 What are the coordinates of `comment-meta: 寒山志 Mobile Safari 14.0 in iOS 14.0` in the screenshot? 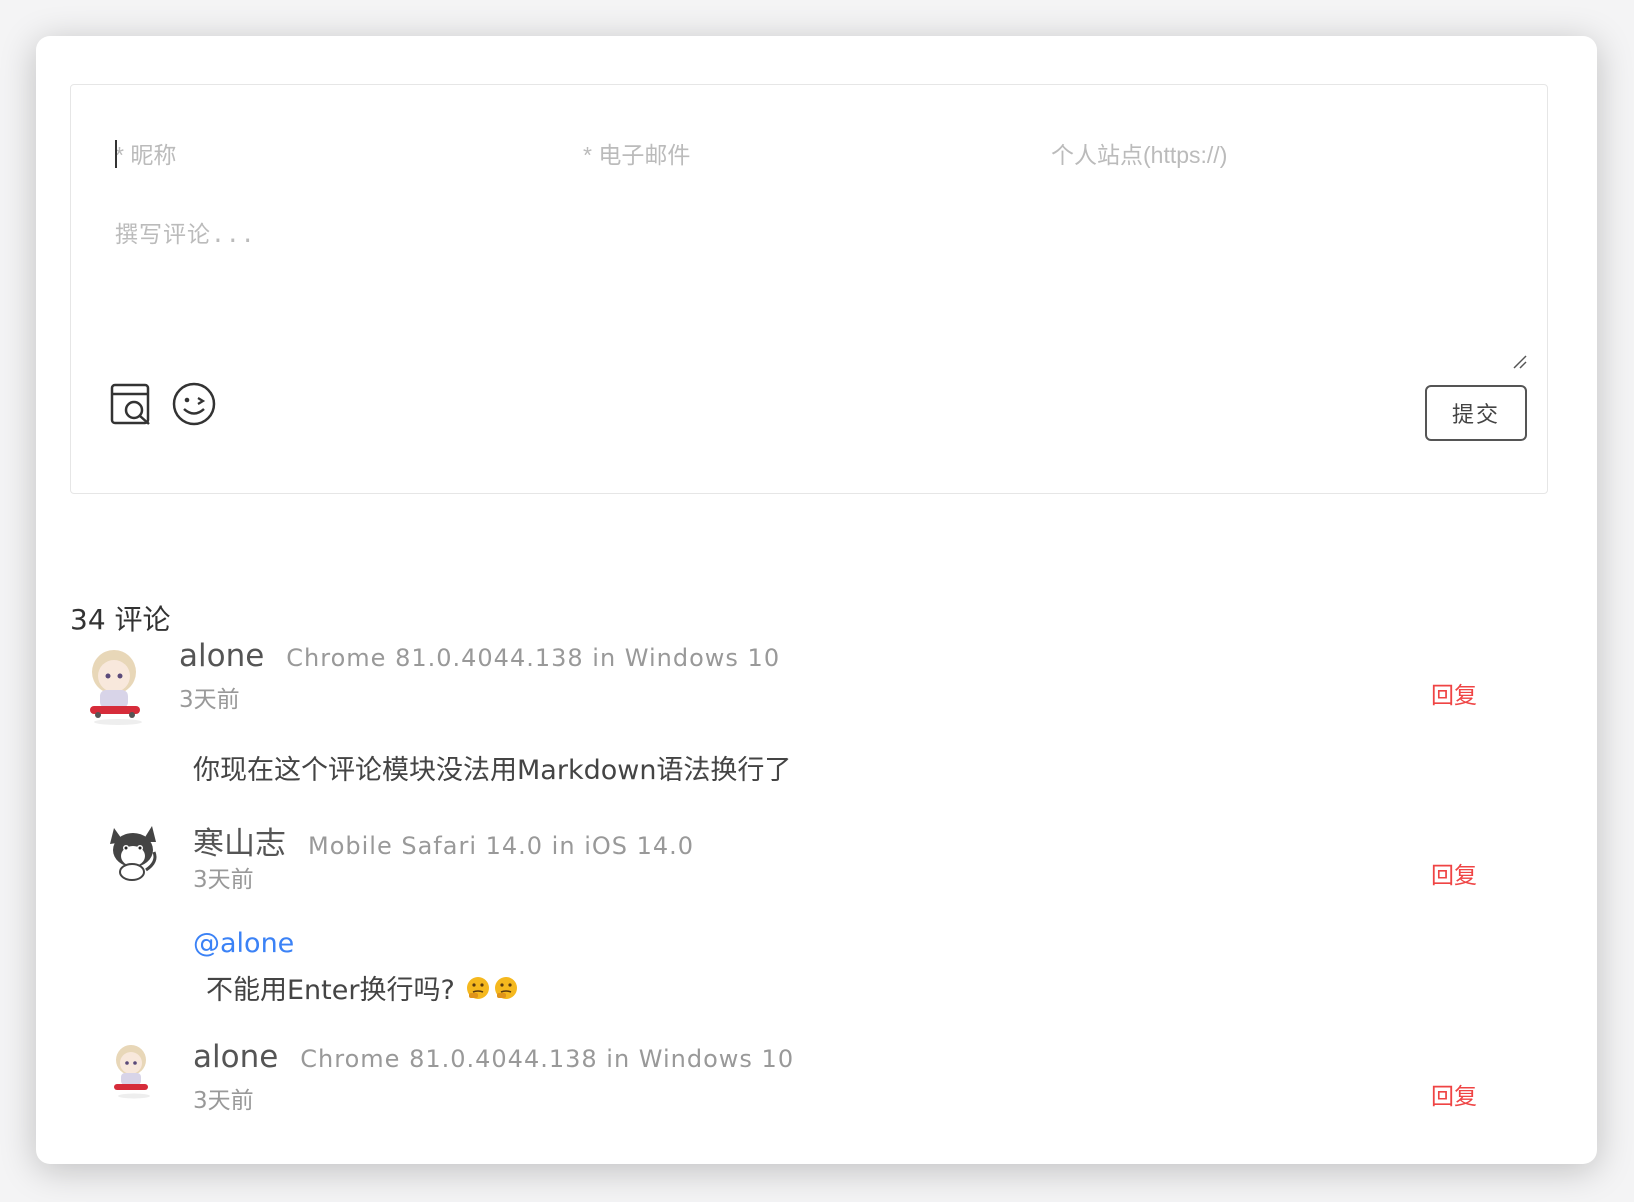 It's located at (443, 840).